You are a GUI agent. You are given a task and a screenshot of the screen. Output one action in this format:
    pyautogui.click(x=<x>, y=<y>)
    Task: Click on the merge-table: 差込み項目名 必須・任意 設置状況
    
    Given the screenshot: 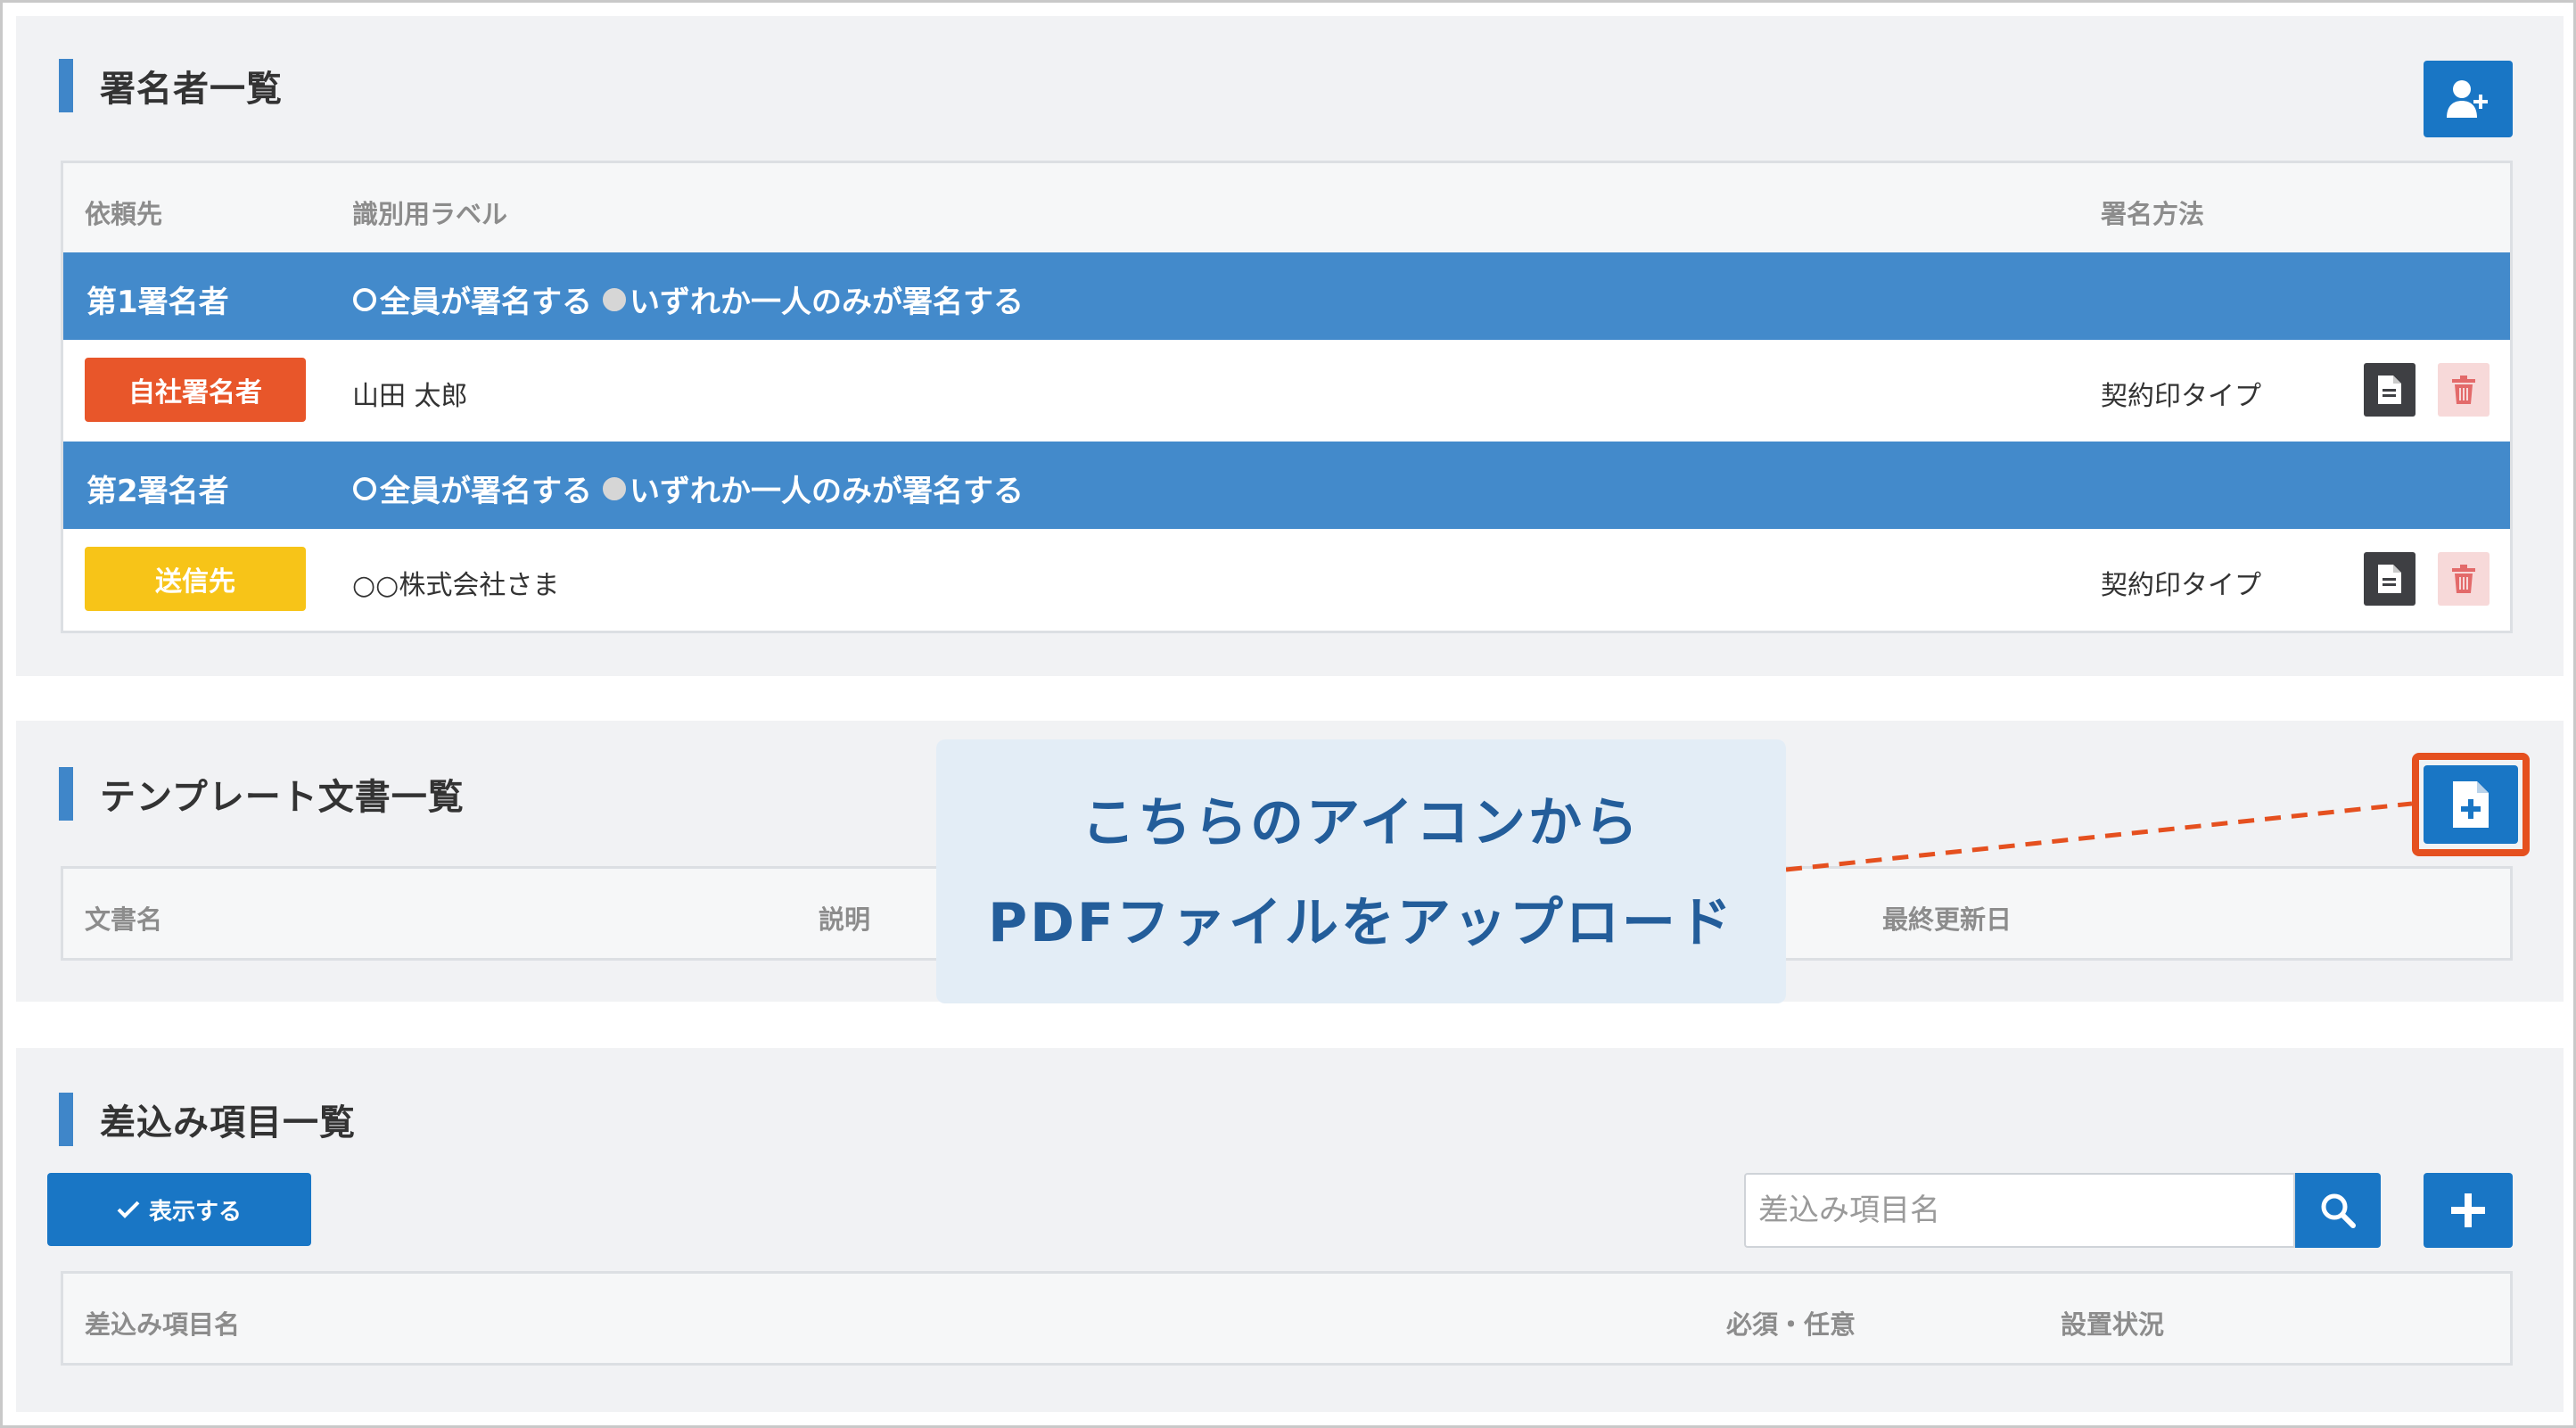 What is the action you would take?
    pyautogui.click(x=1287, y=1319)
    